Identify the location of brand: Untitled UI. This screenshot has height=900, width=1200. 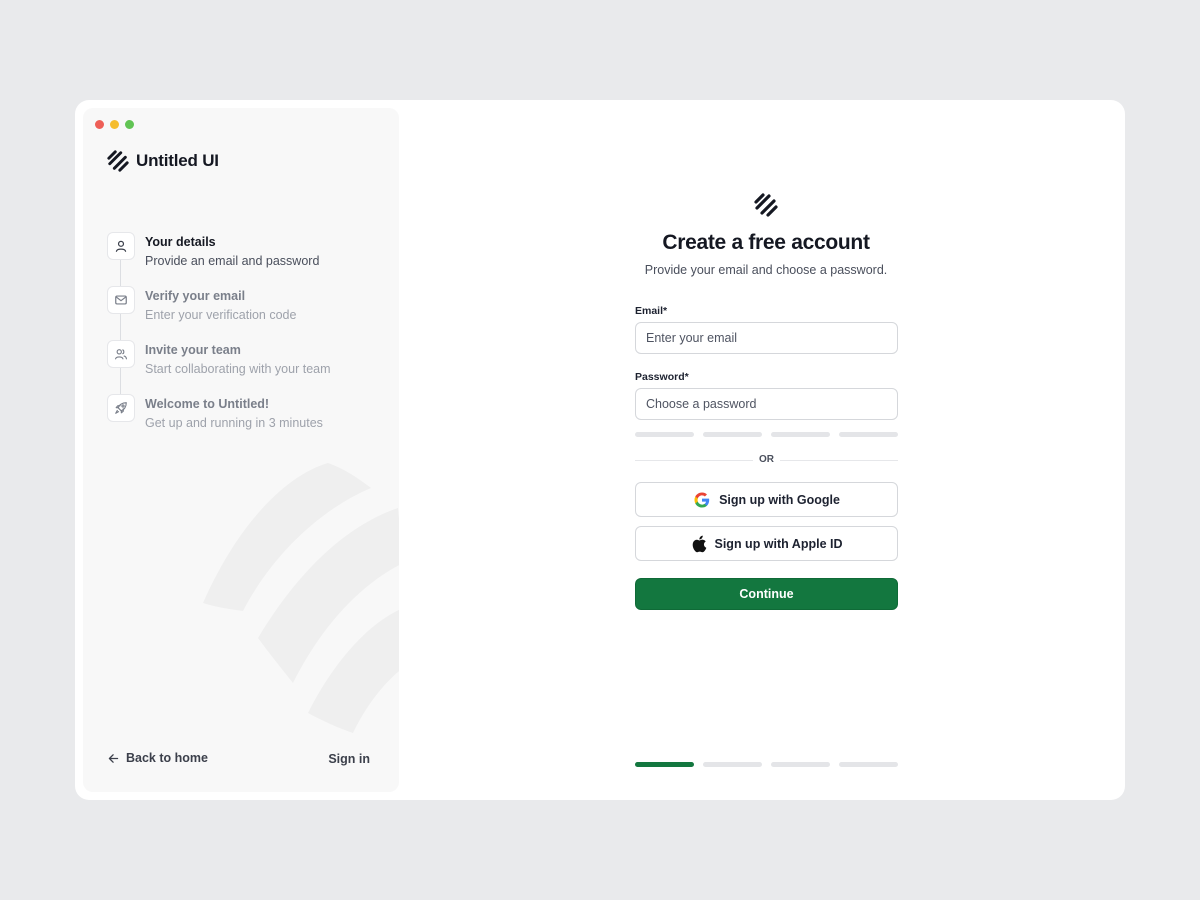
(163, 161).